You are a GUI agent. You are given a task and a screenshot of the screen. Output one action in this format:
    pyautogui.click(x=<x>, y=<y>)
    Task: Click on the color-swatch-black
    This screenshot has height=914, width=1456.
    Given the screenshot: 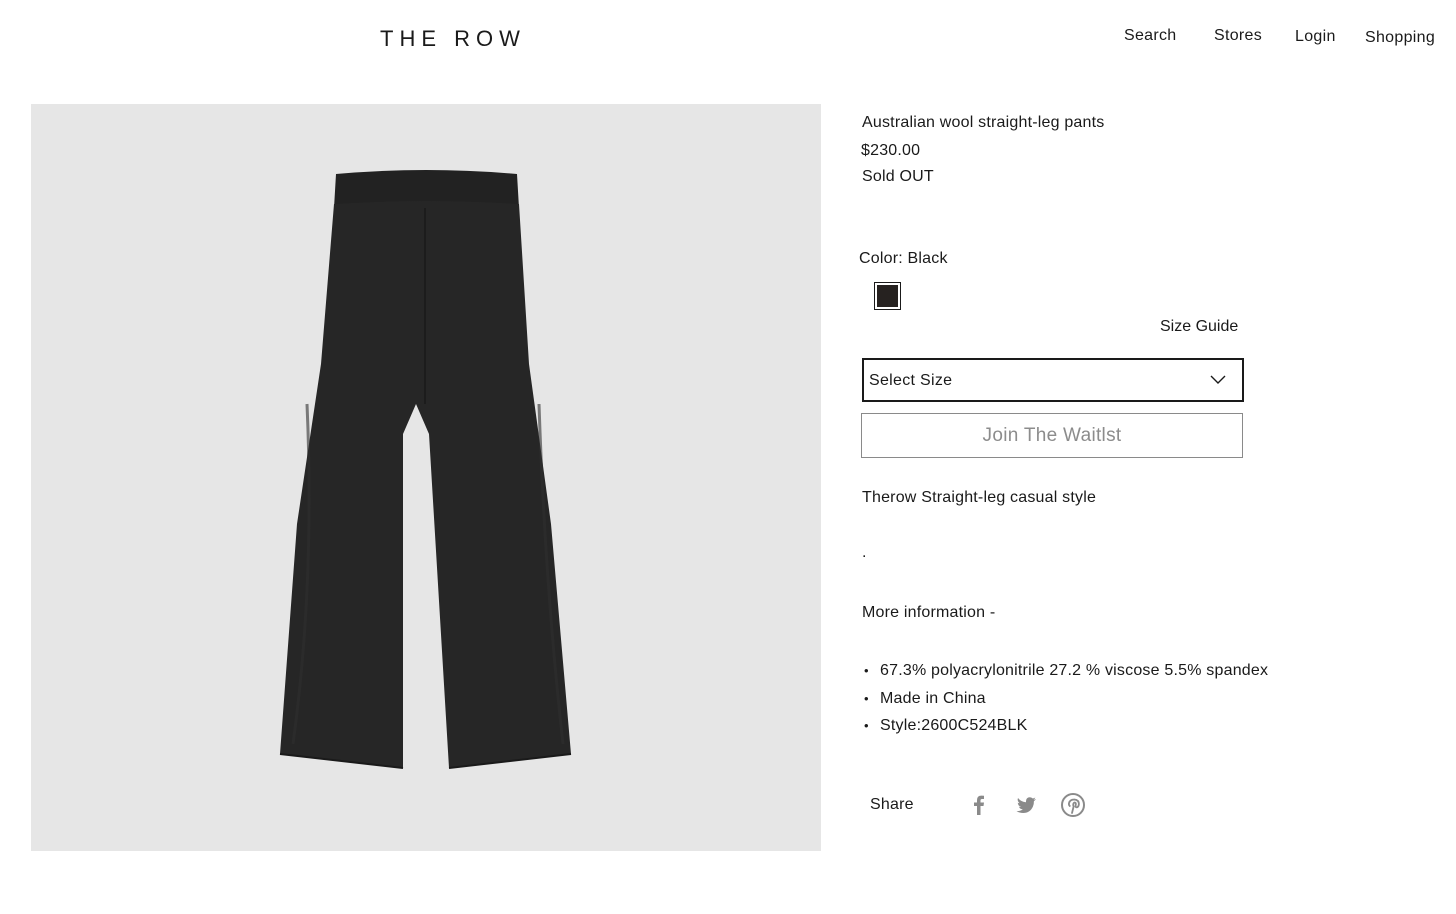 What is the action you would take?
    pyautogui.click(x=887, y=296)
    